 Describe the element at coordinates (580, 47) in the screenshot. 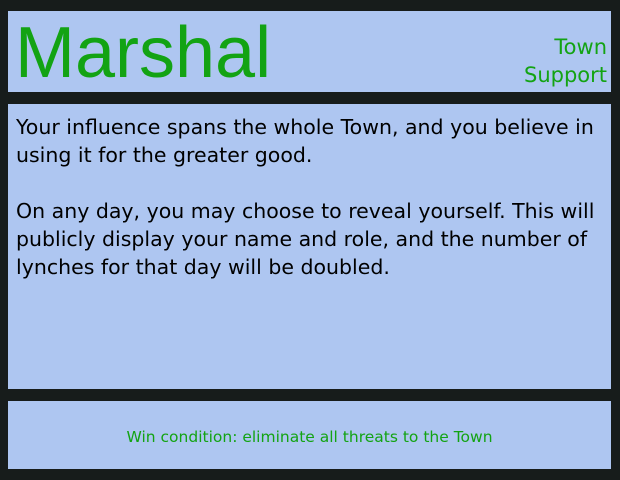

I see `alignment-faction: Town` at that location.